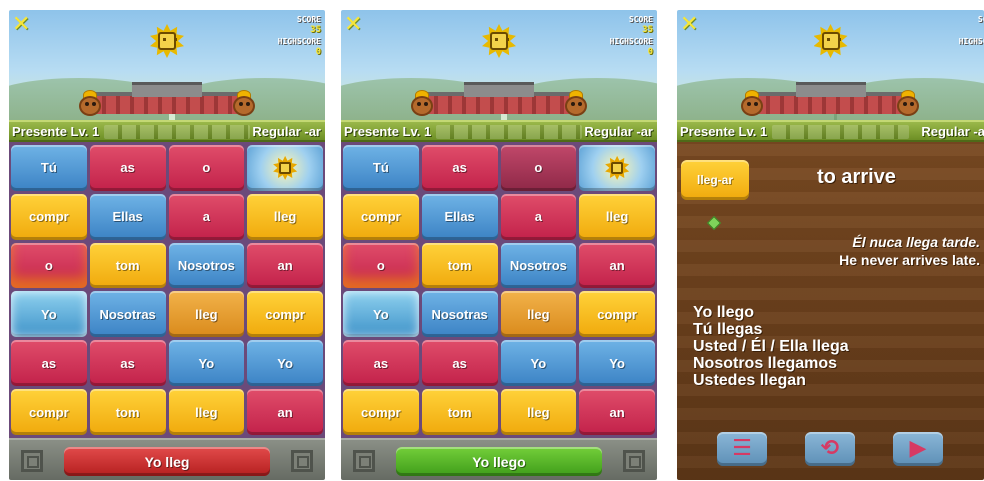 The height and width of the screenshot is (481, 984). Describe the element at coordinates (167, 461) in the screenshot. I see `answer-bar: Yo lleg` at that location.